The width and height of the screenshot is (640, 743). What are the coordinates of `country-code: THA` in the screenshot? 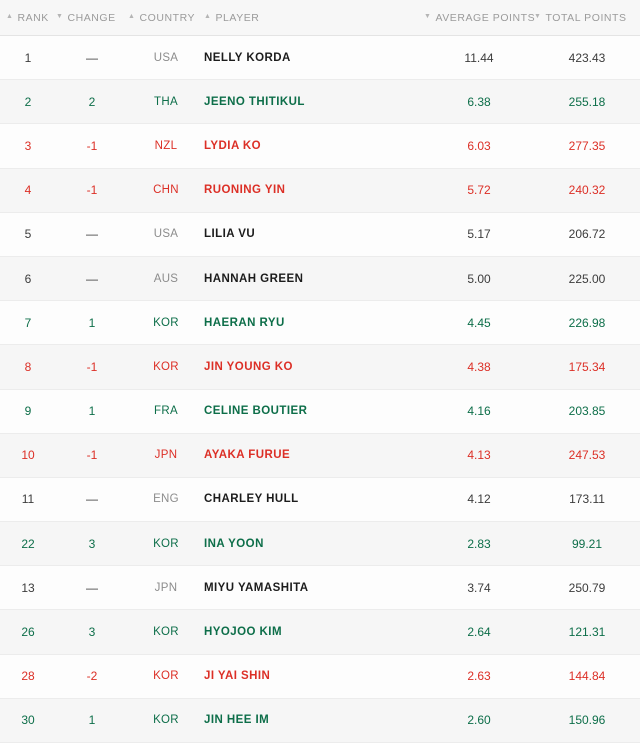 It's located at (166, 101).